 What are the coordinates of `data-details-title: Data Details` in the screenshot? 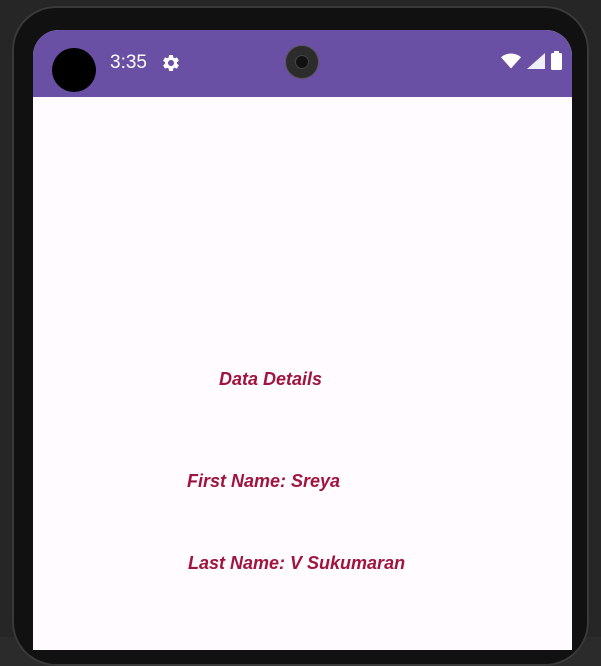 It's located at (271, 379).